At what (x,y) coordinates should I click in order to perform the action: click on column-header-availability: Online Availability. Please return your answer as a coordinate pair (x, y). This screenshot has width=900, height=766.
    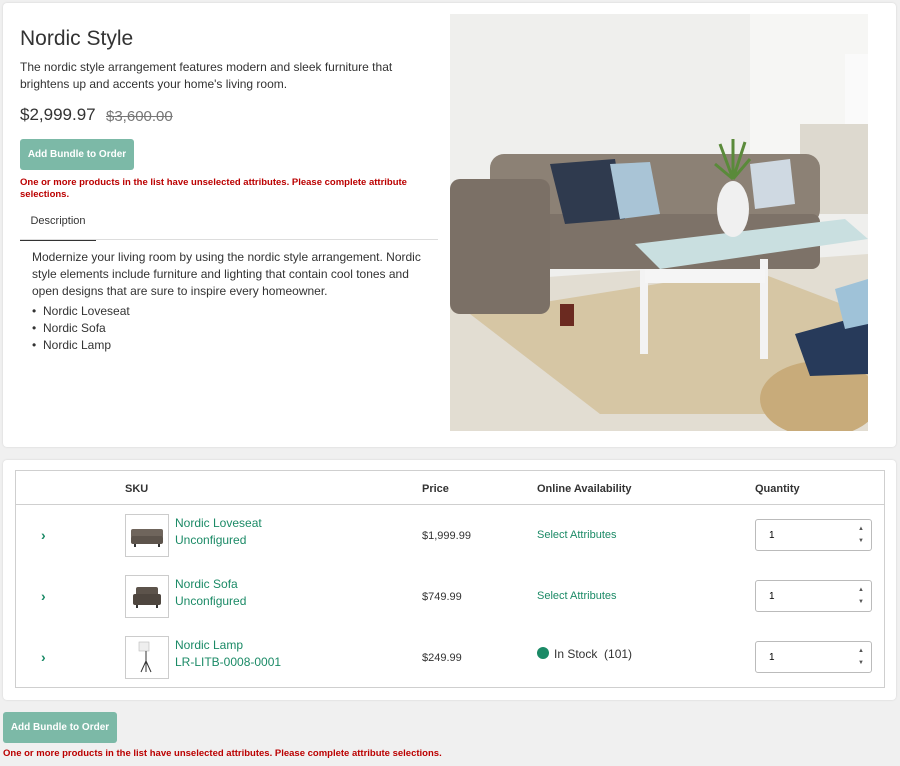
    Looking at the image, I should click on (584, 489).